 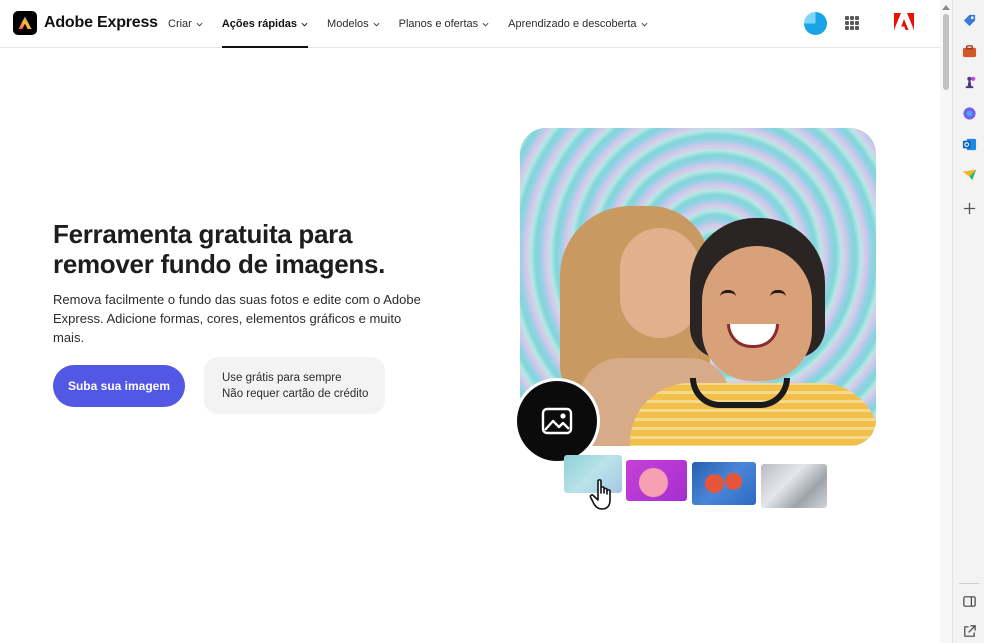 I want to click on brand: Adobe Express, so click(x=85, y=23).